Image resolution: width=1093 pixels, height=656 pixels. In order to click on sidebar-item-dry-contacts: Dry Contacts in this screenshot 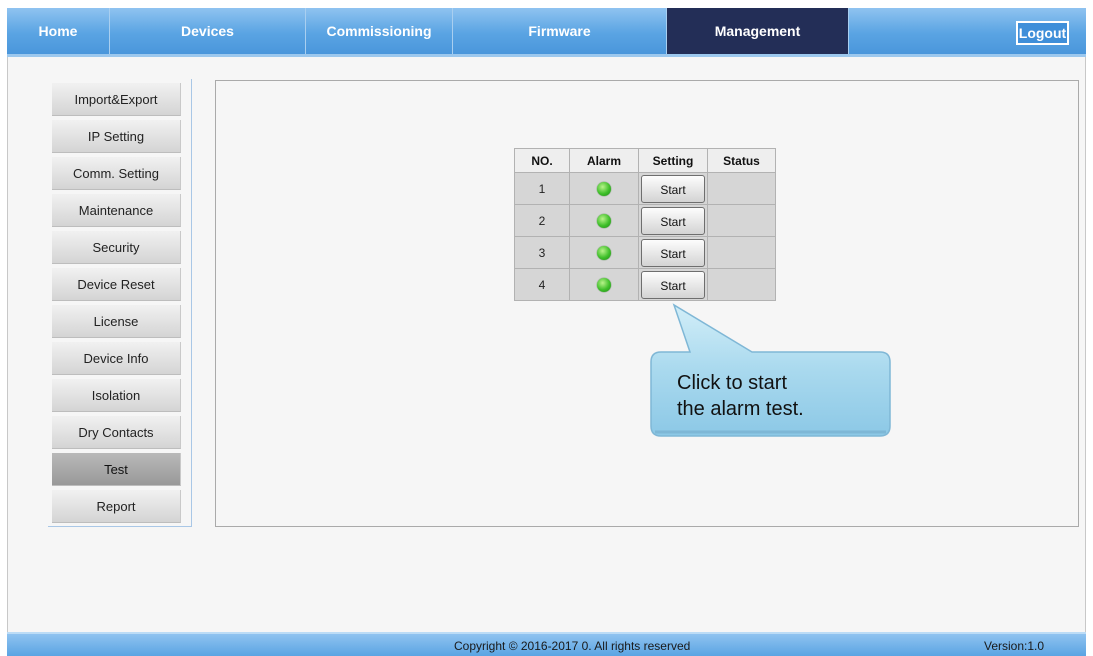, I will do `click(116, 432)`.